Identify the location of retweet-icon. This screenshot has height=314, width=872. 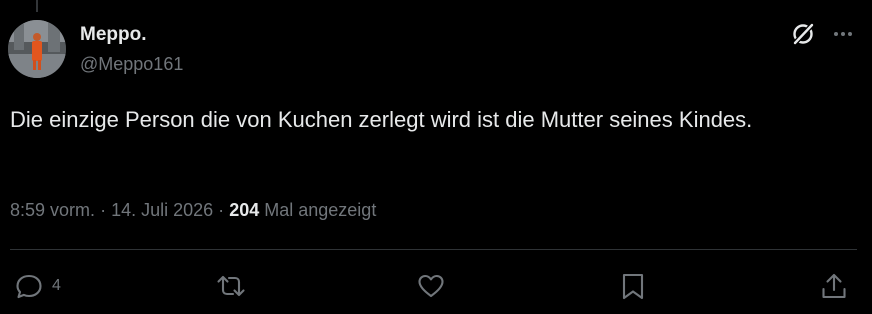
(231, 286).